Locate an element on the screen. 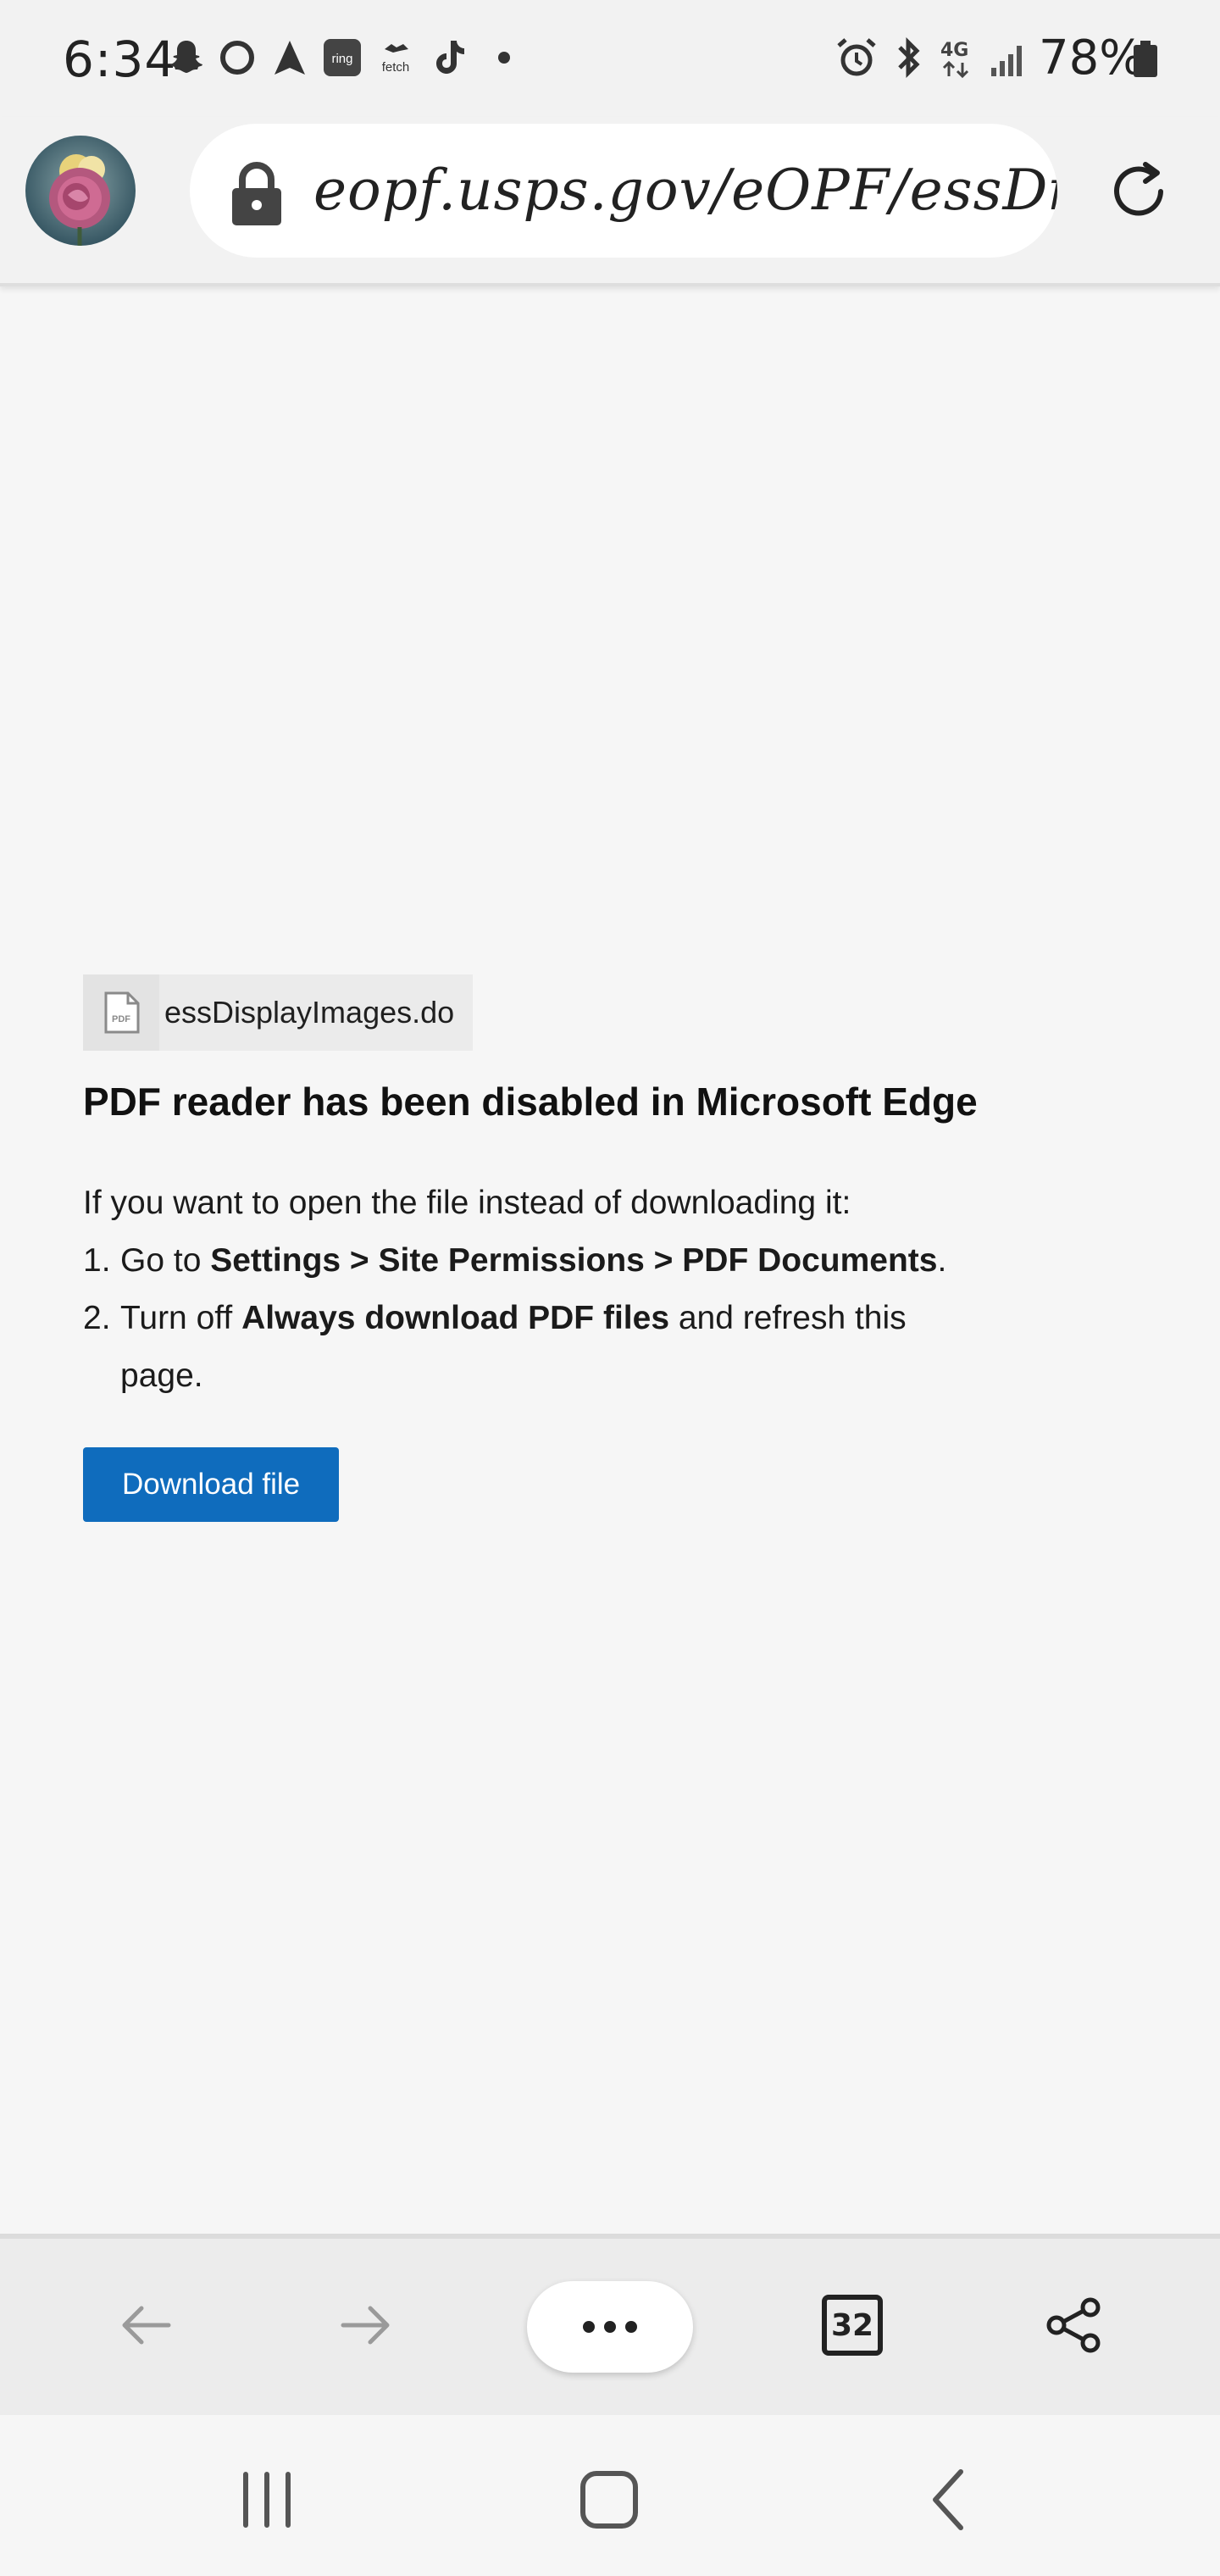 Image resolution: width=1220 pixels, height=2576 pixels. file-chip: PDF essDisplayImages.do is located at coordinates (278, 1012).